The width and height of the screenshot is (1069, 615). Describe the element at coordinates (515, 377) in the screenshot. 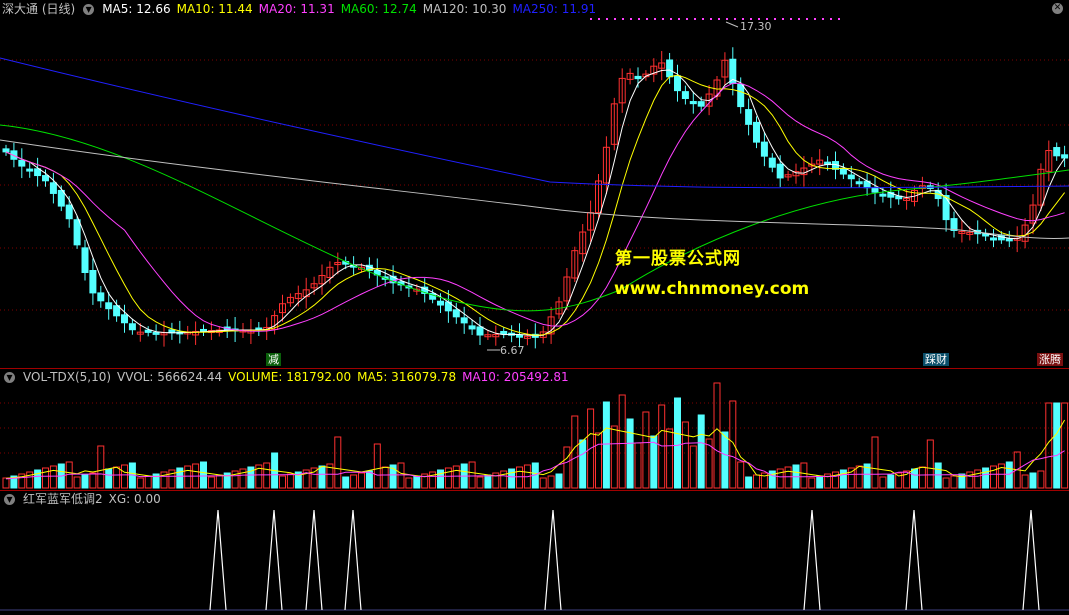

I see `vol-ma10-label: MA10: 205492.81` at that location.